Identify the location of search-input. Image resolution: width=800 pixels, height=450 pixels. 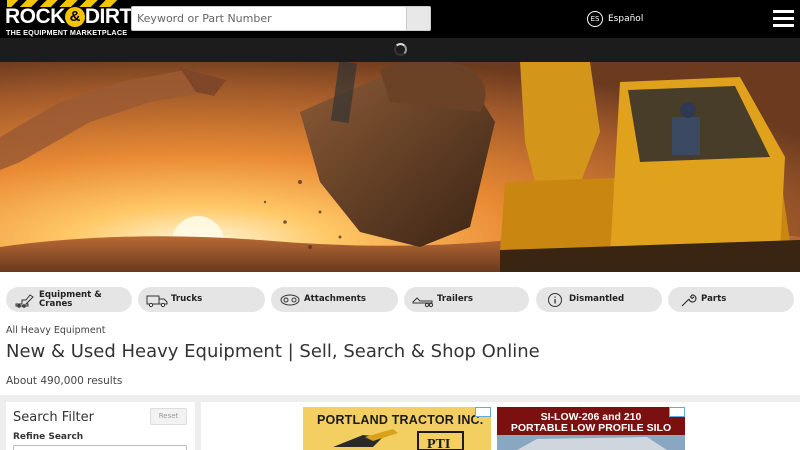
(269, 18).